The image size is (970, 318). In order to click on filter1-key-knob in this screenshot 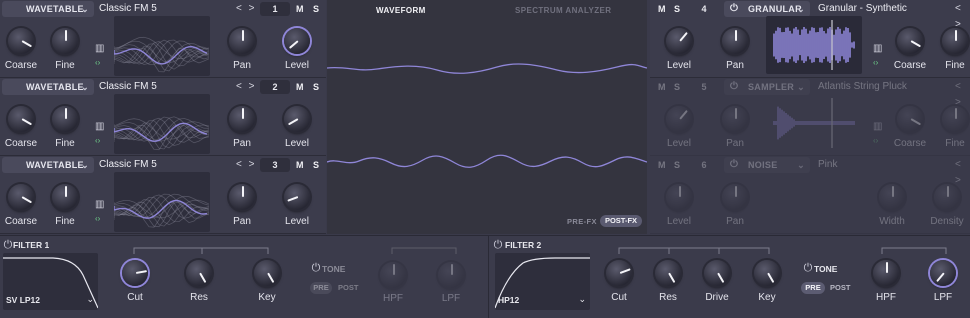, I will do `click(267, 273)`.